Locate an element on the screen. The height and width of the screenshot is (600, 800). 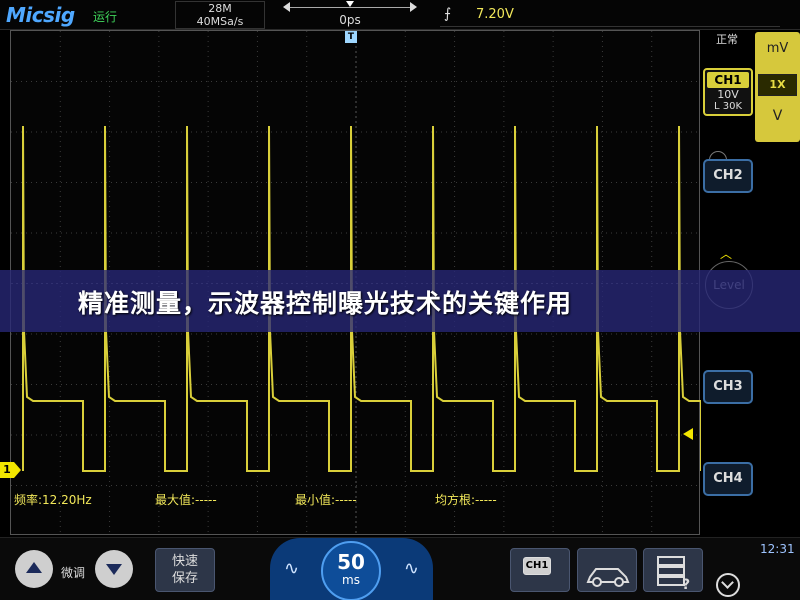
measurement-row: 频率:12.20Hz 最大值:----- 最小值:----- 均方根:----- is located at coordinates (354, 499).